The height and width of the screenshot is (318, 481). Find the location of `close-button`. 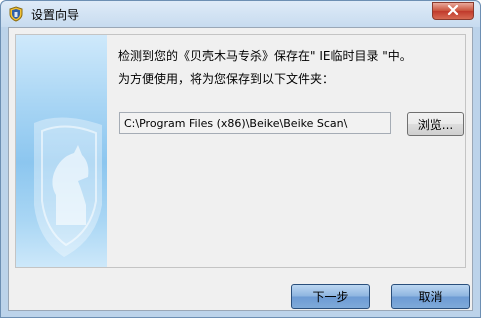

close-button is located at coordinates (453, 11).